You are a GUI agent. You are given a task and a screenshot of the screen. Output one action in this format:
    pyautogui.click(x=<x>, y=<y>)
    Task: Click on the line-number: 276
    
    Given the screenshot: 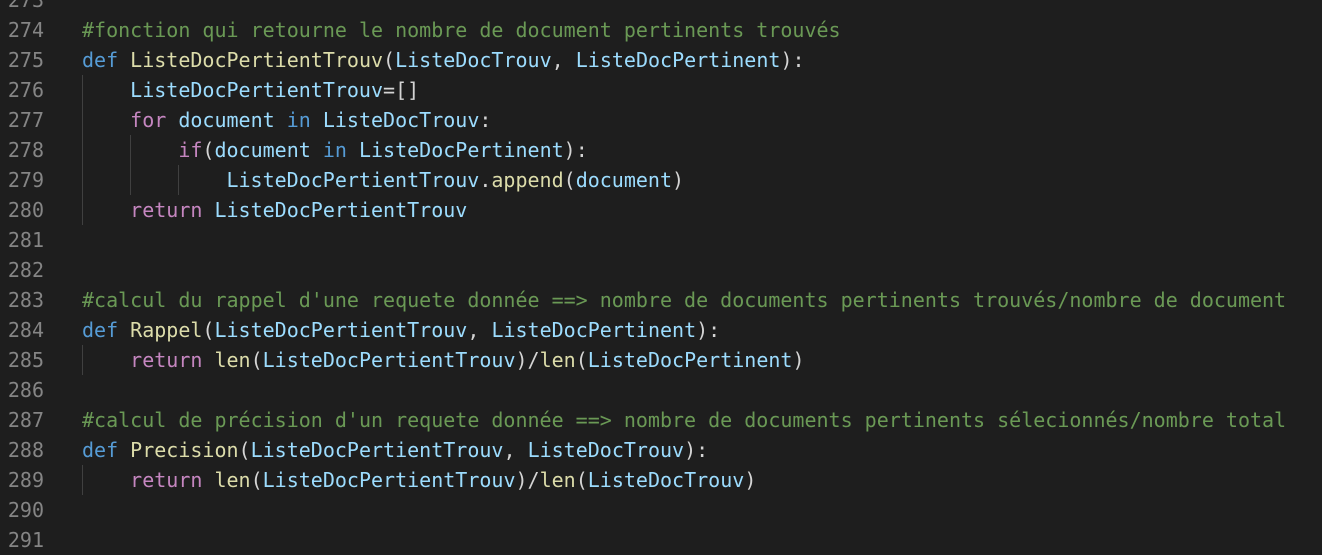 What is the action you would take?
    pyautogui.click(x=25, y=90)
    